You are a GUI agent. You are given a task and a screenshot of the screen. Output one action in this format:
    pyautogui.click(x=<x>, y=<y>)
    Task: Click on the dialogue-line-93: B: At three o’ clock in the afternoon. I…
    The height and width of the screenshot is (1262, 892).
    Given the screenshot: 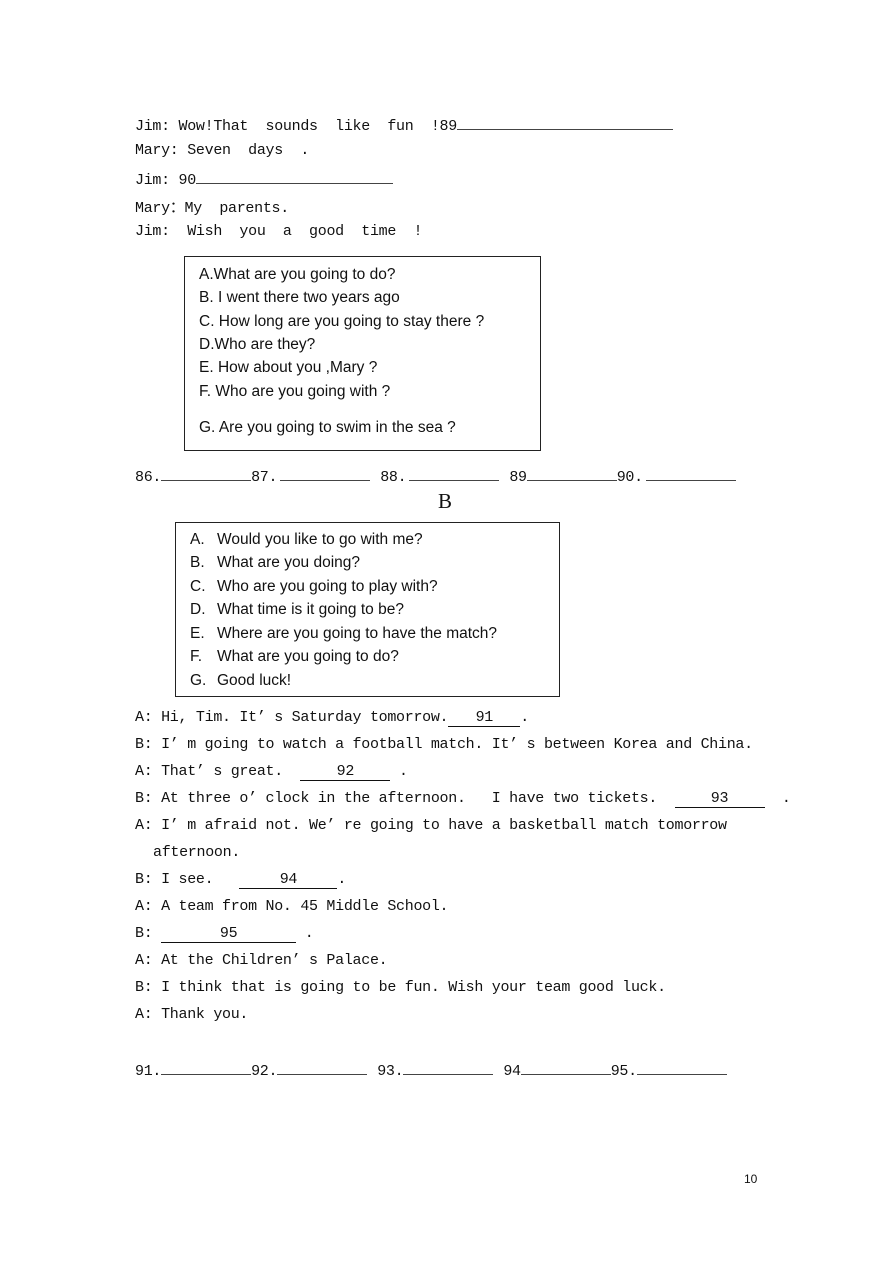 What is the action you would take?
    pyautogui.click(x=463, y=799)
    